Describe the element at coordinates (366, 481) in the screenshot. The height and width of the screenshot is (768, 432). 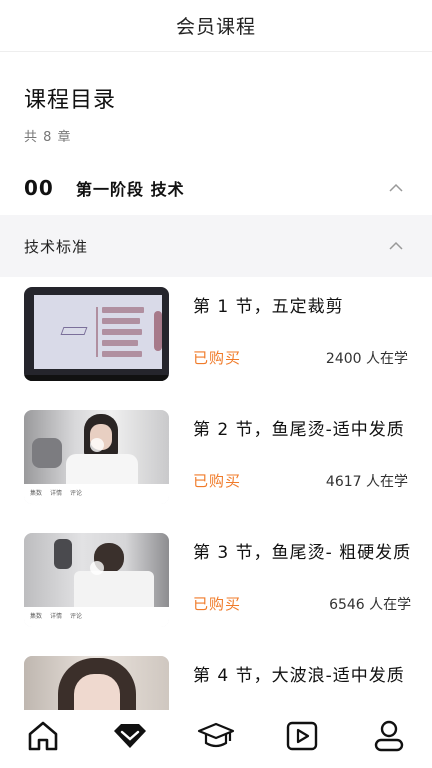
I see `learner-count: 4617 人在学` at that location.